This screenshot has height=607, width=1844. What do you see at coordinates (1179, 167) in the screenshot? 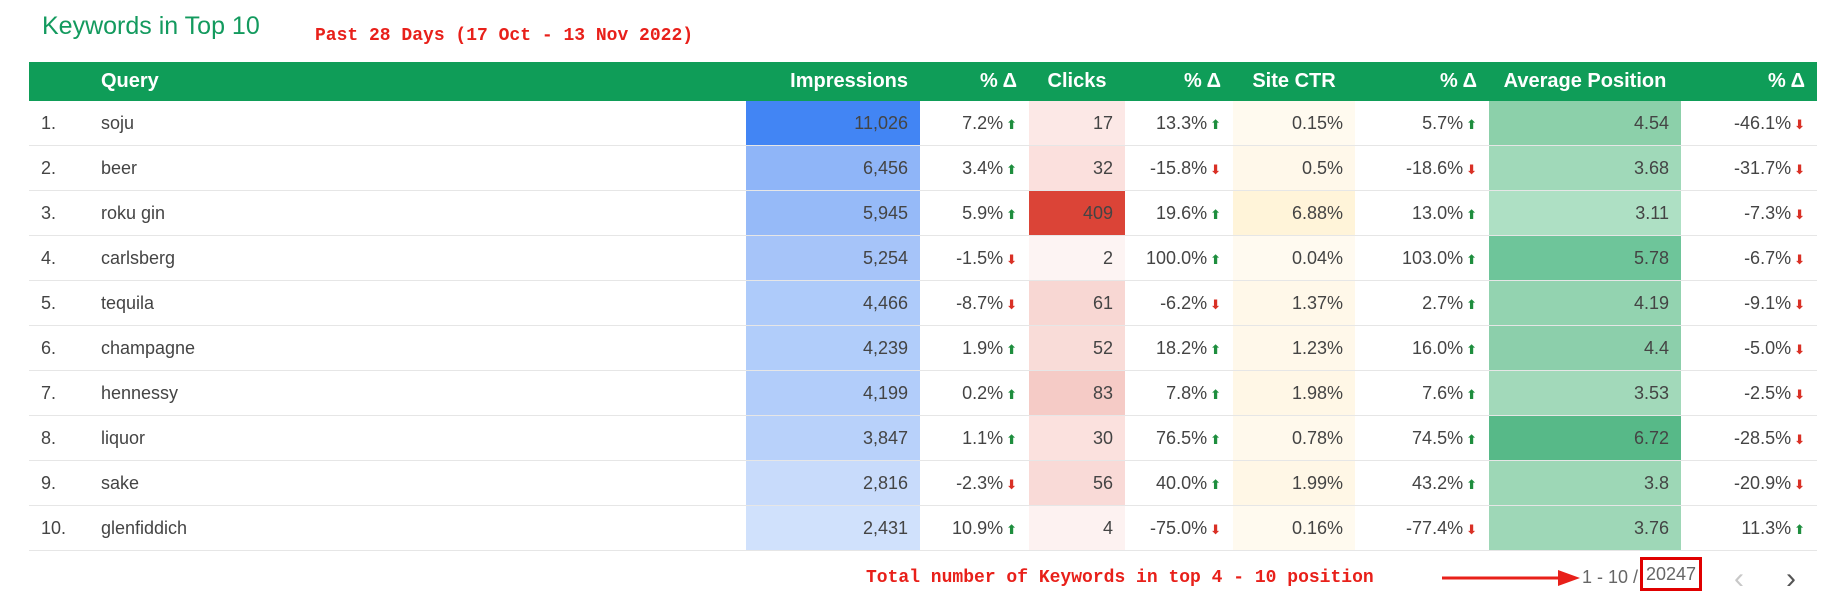
I see `delta-value: -15.8%` at bounding box center [1179, 167].